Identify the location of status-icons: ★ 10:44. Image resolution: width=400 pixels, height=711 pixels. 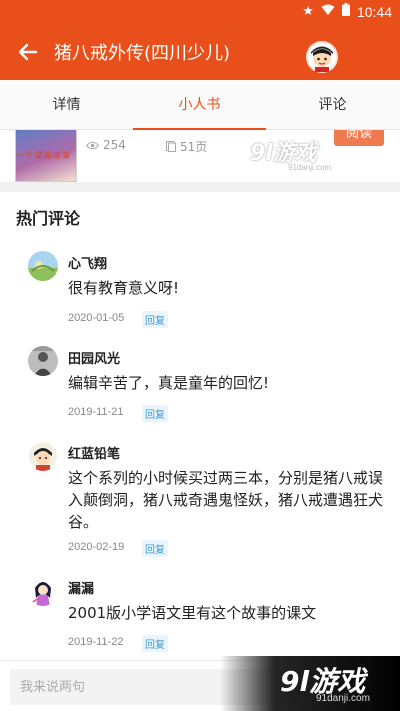
(347, 11).